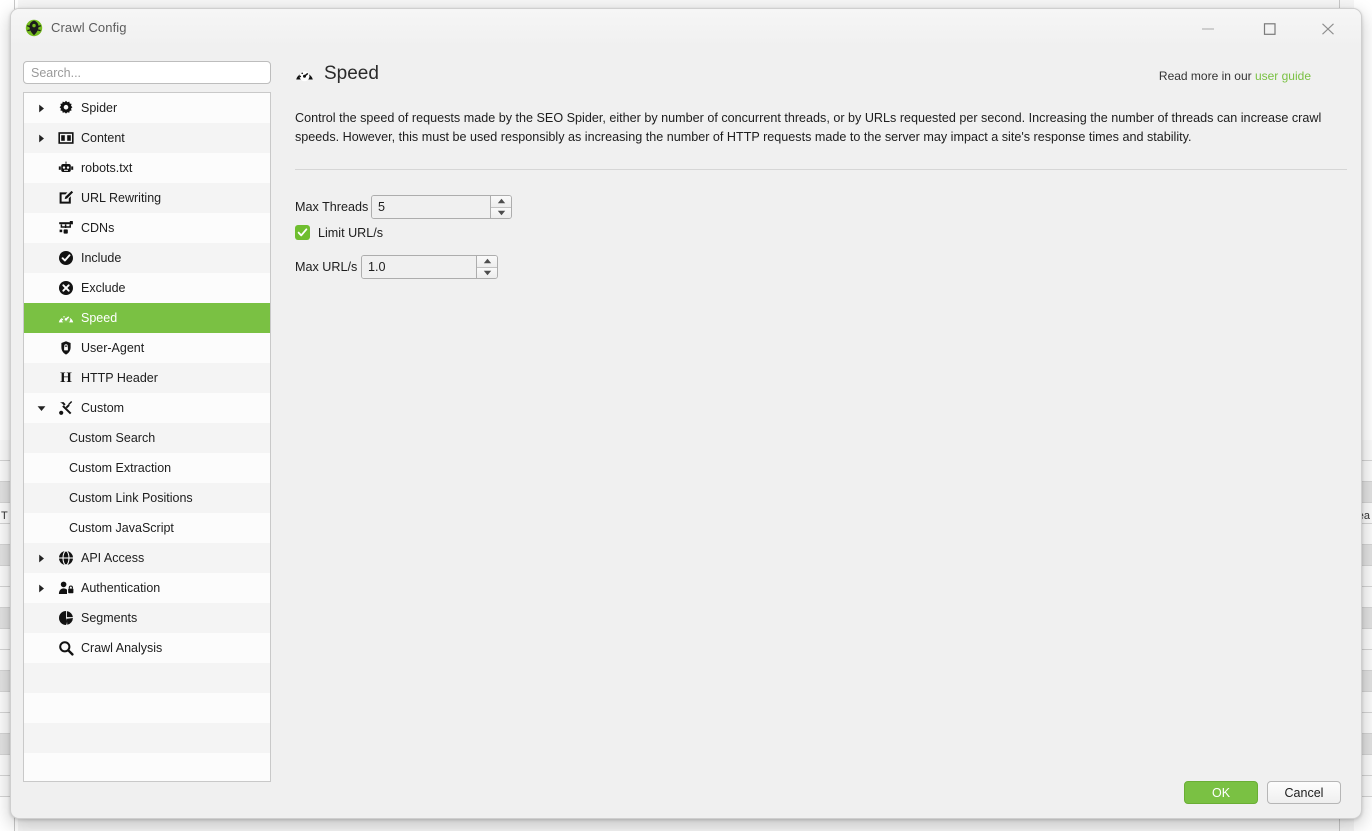  What do you see at coordinates (487, 272) in the screenshot?
I see `max-urls-decrement-icon` at bounding box center [487, 272].